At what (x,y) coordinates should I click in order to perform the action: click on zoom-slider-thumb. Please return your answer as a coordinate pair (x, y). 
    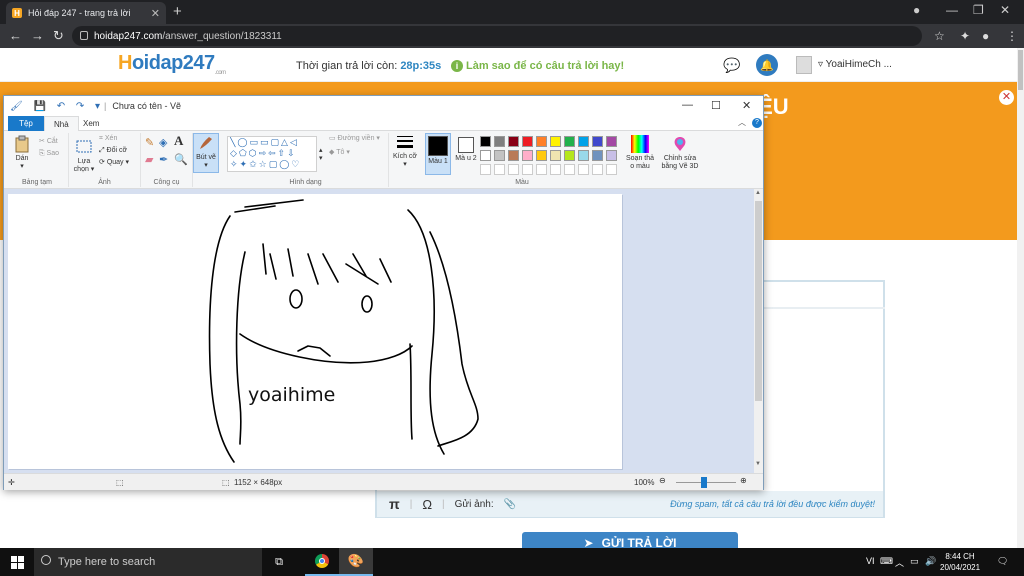
    Looking at the image, I should click on (704, 482).